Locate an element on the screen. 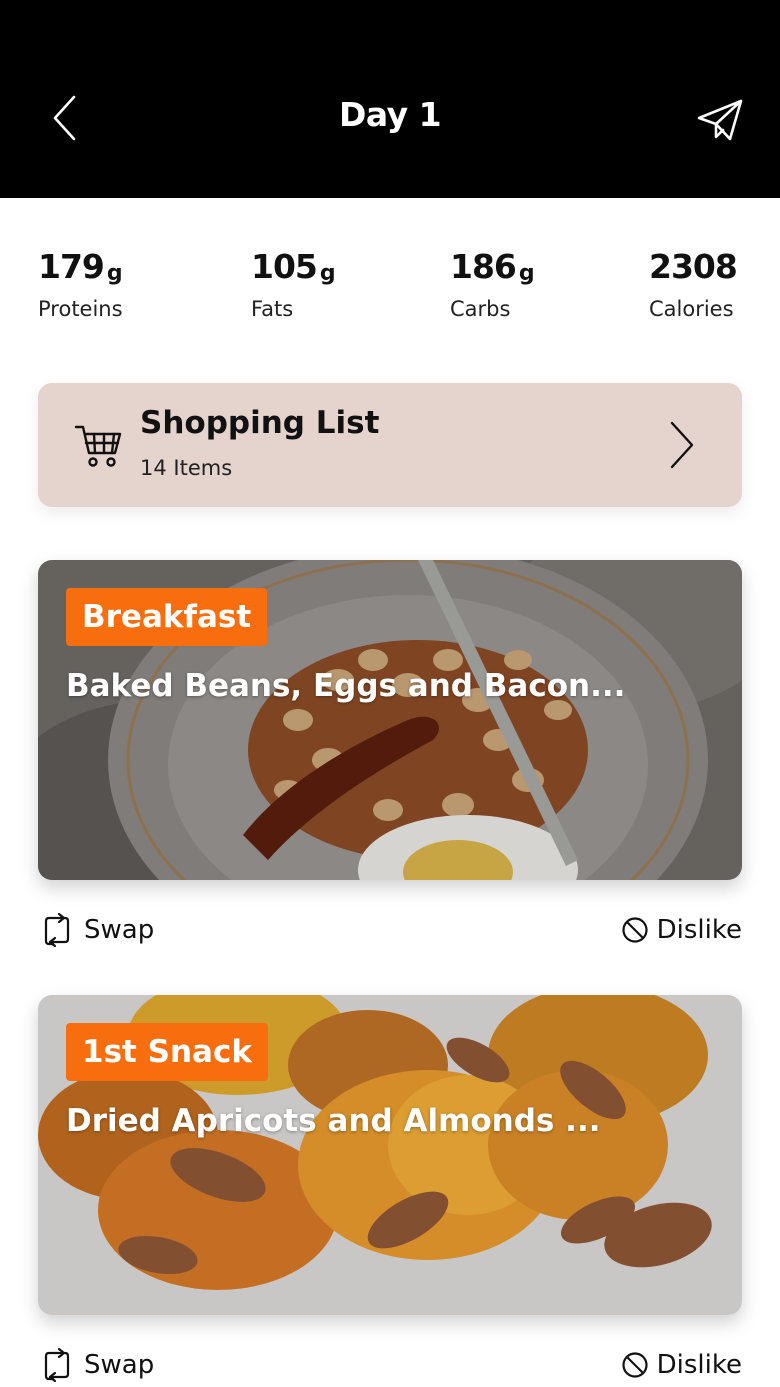 Image resolution: width=780 pixels, height=1387 pixels. shopping-list-title: Shopping List is located at coordinates (260, 423).